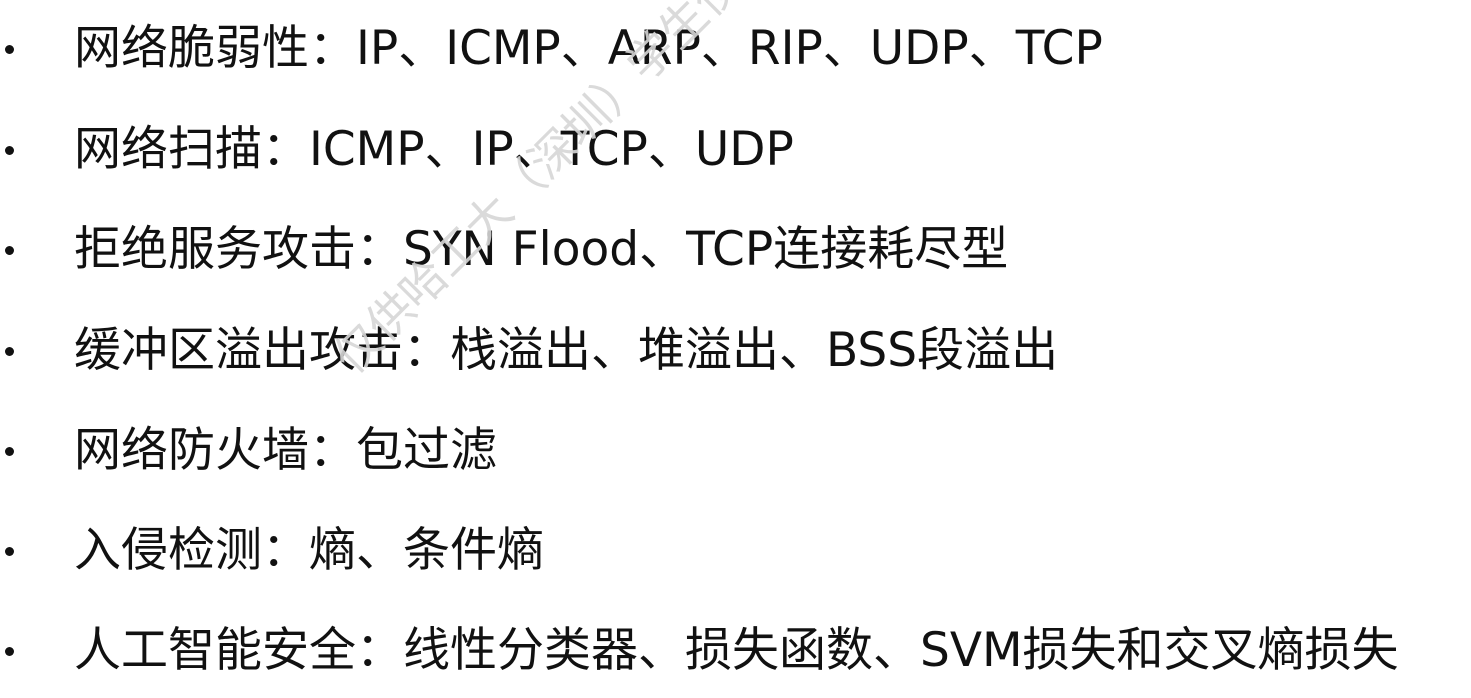 This screenshot has width=1471, height=698. I want to click on list-item: 网络脆弱性：IP、ICMP、ARP、RIP、UDP、TCP, so click(735, 56).